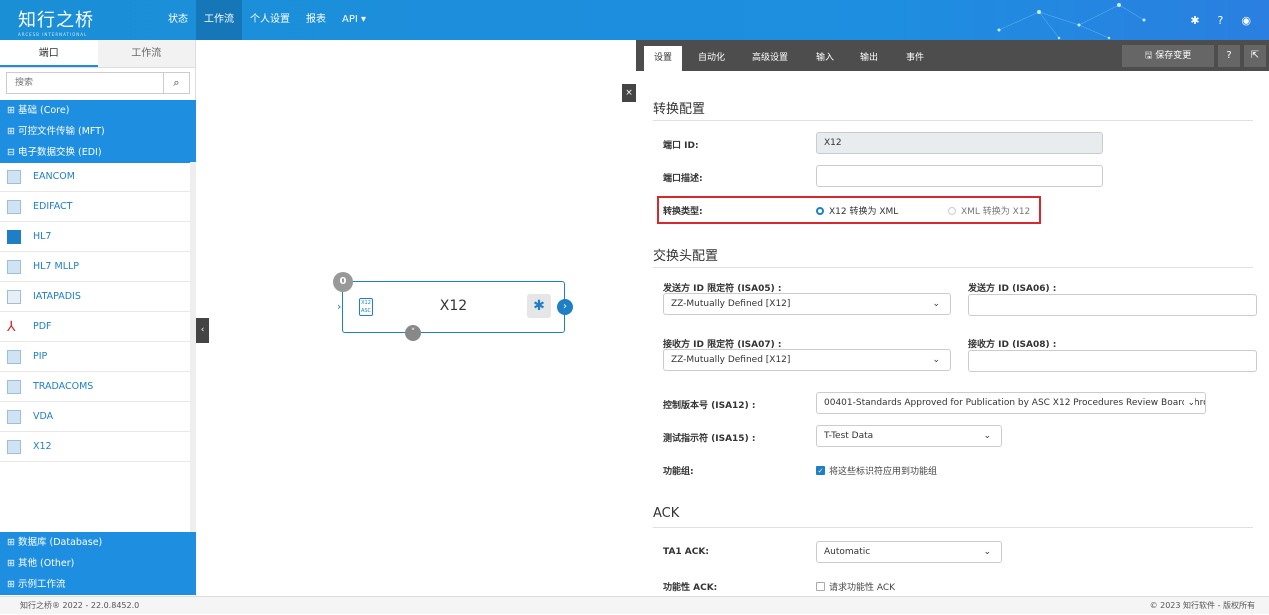 This screenshot has height=615, width=1269. Describe the element at coordinates (343, 282) in the screenshot. I see `node-count-badge: 0` at that location.